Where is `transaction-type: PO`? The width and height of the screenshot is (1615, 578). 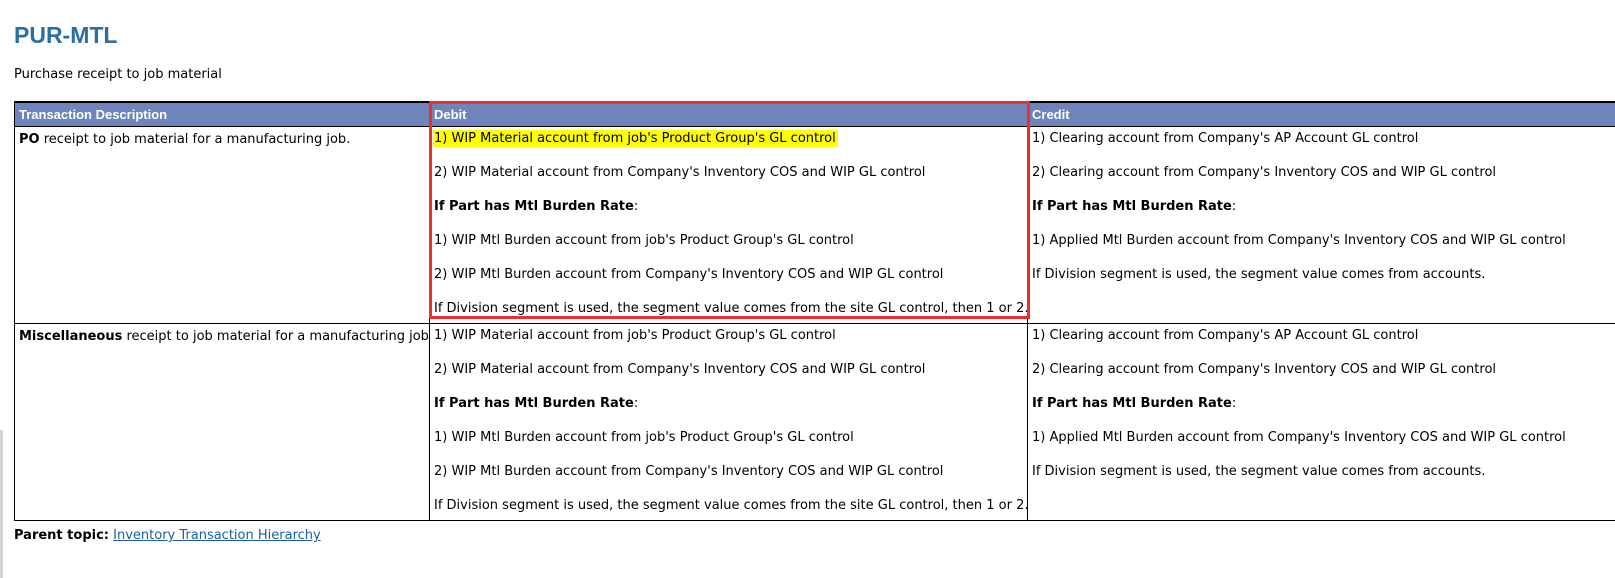 transaction-type: PO is located at coordinates (29, 139).